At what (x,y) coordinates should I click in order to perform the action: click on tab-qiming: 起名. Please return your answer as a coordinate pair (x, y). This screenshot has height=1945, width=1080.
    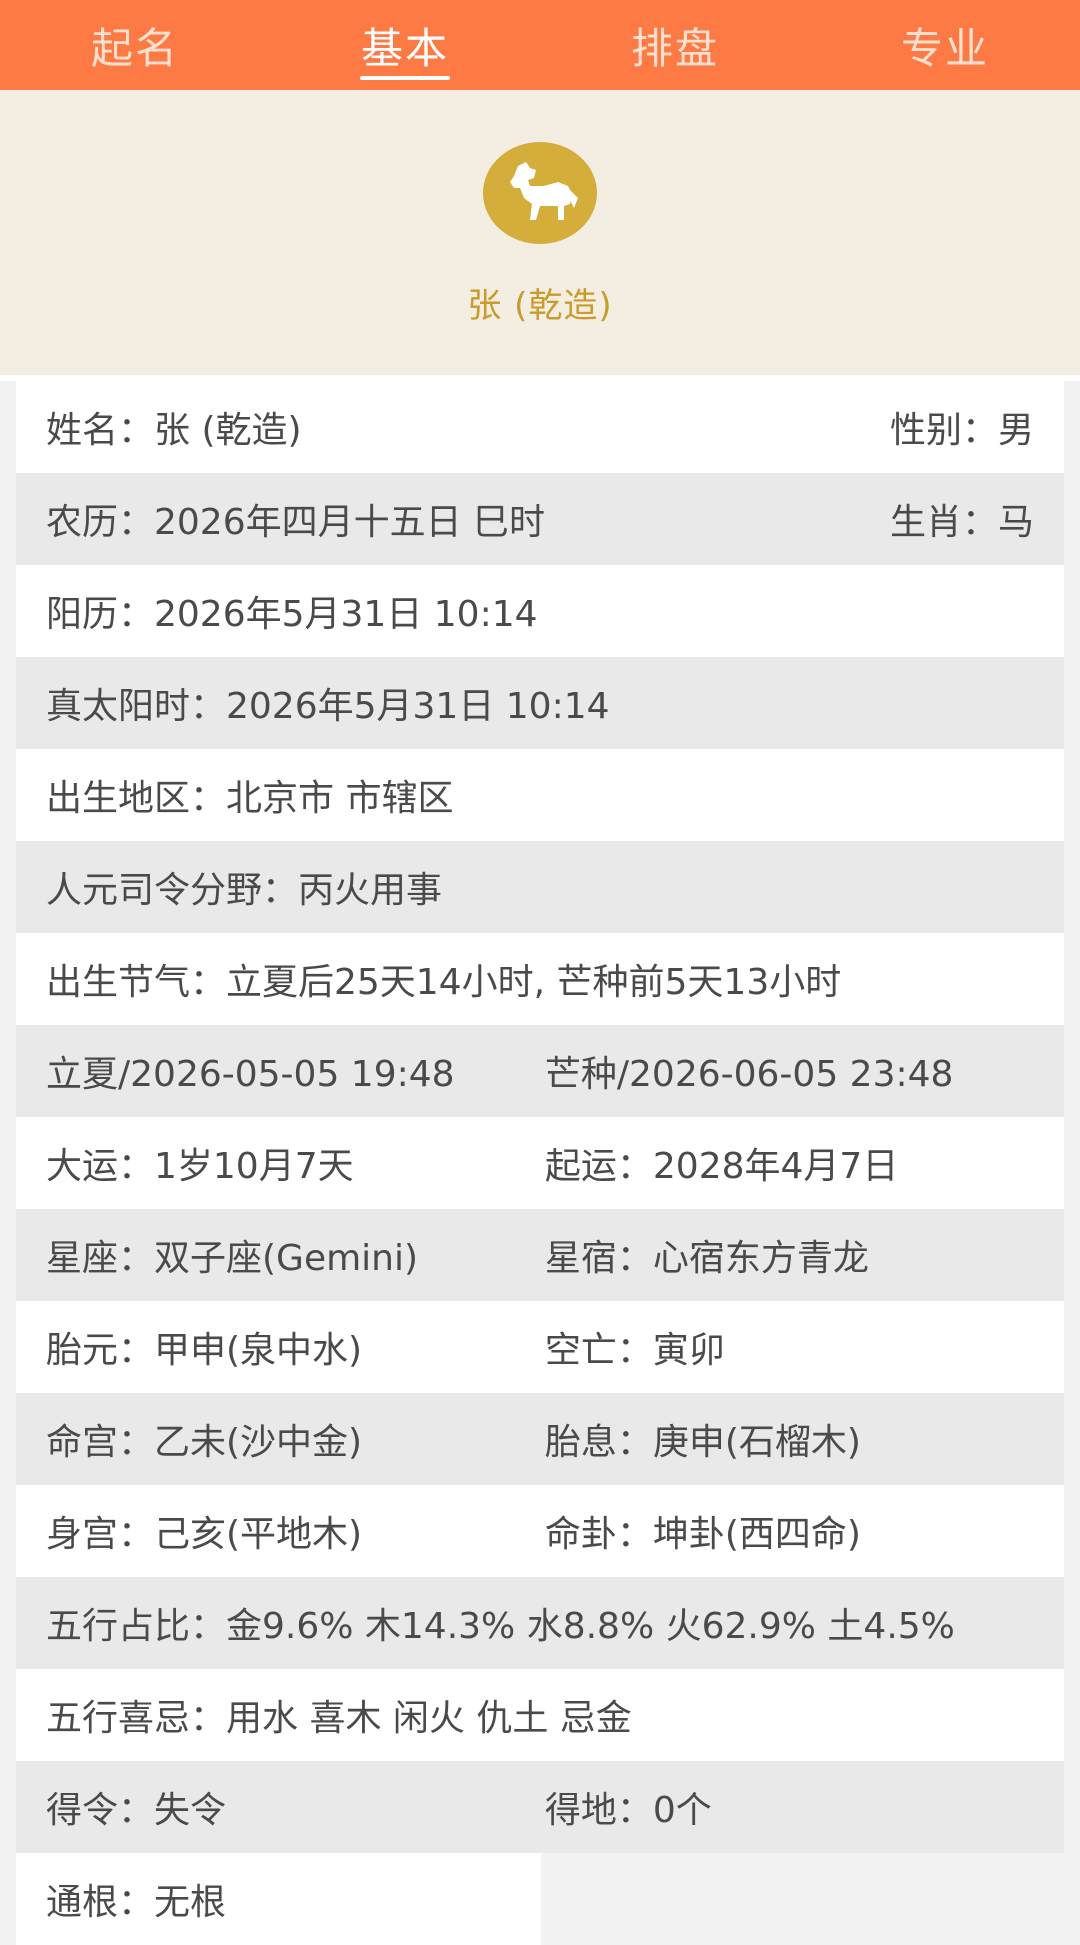
    Looking at the image, I should click on (135, 45).